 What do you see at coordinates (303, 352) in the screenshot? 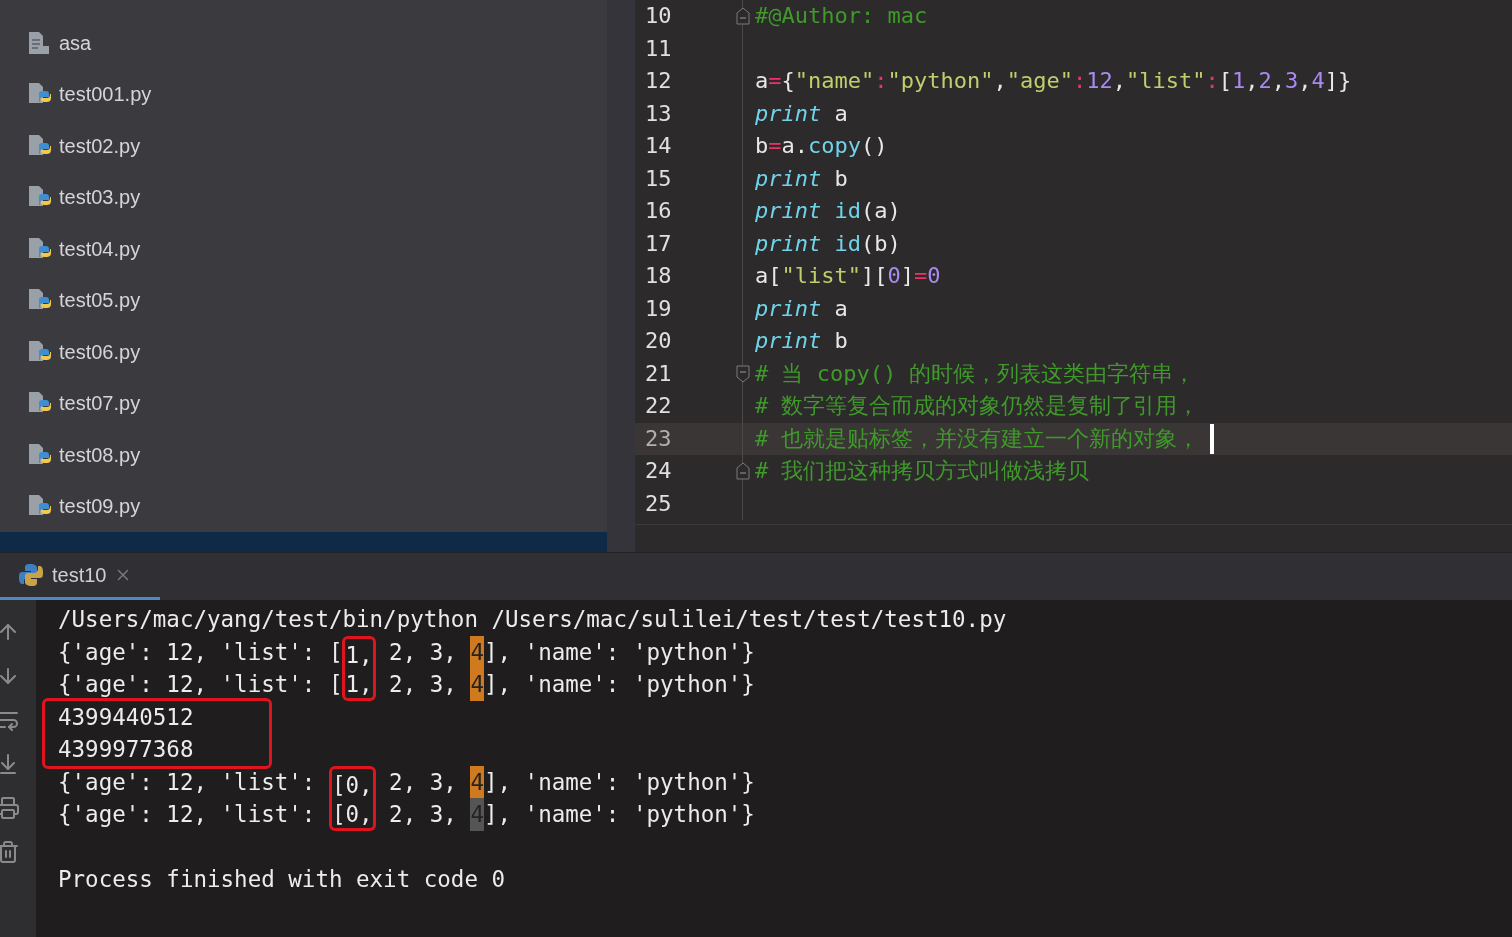
I see `file-item: test06.py` at bounding box center [303, 352].